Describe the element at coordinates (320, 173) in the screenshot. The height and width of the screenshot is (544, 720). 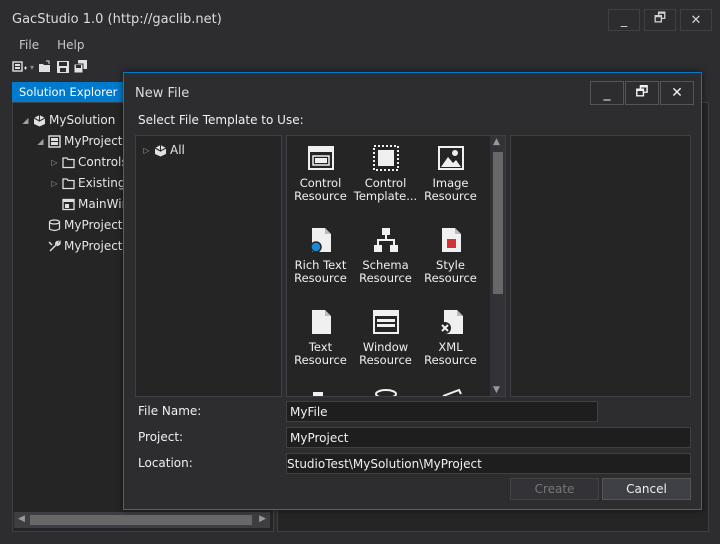
I see `template-control-resource: Control Resource` at that location.